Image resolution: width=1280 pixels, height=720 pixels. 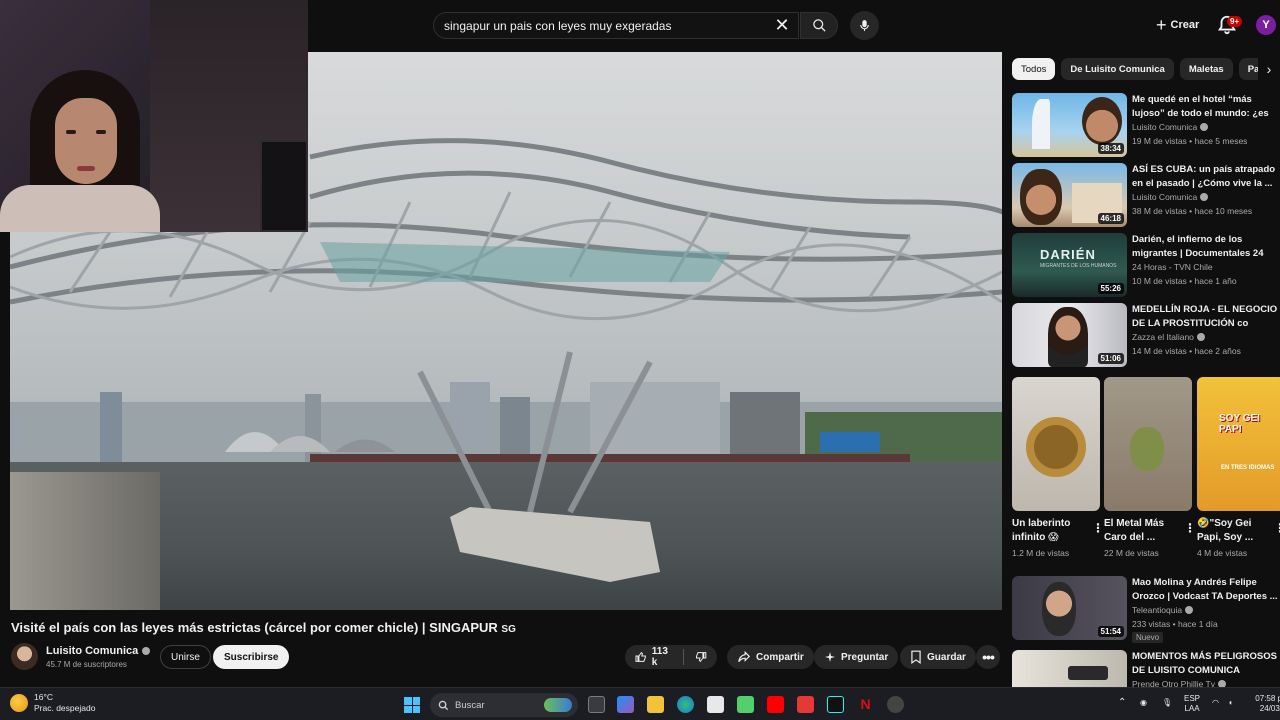 What do you see at coordinates (1215, 703) in the screenshot?
I see `wifi-icon: ◠` at bounding box center [1215, 703].